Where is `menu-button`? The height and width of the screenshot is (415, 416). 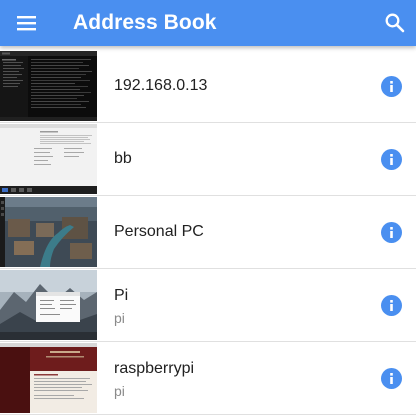
menu-button is located at coordinates (28, 23).